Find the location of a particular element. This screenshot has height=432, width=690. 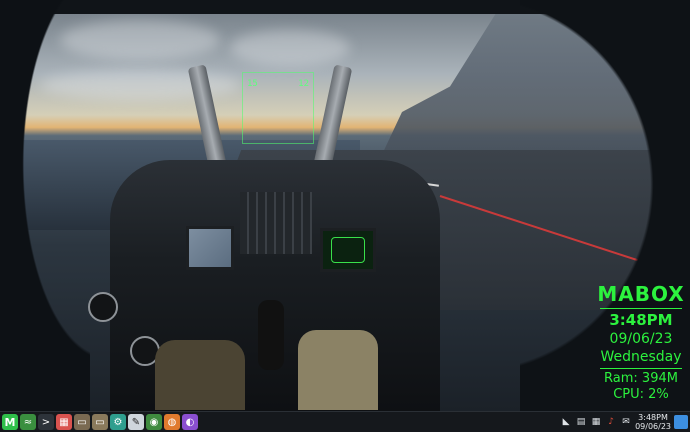

show-desktop-button is located at coordinates (681, 422).